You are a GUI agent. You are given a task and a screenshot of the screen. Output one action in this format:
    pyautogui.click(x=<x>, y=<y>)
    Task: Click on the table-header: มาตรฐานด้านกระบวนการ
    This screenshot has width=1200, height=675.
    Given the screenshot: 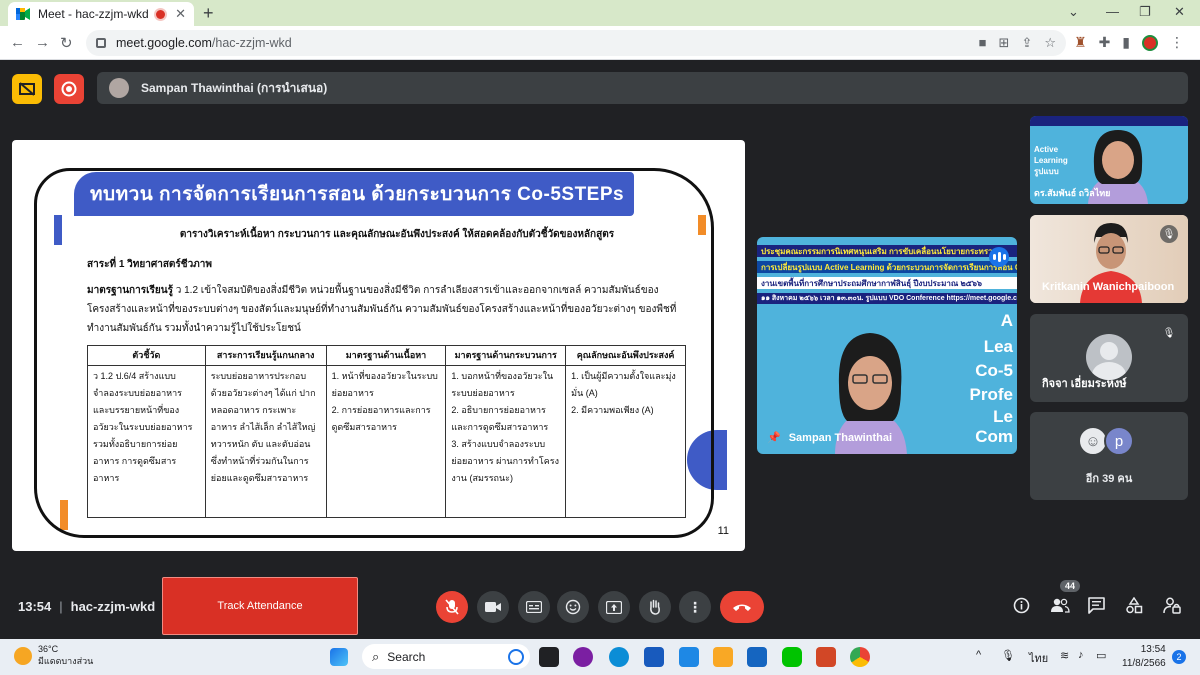 What is the action you would take?
    pyautogui.click(x=506, y=355)
    